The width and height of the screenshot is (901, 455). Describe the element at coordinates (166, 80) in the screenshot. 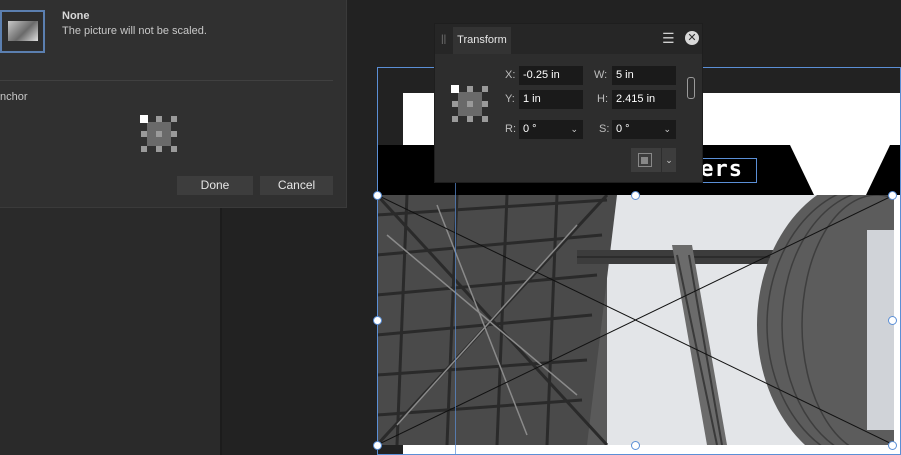

I see `divider` at that location.